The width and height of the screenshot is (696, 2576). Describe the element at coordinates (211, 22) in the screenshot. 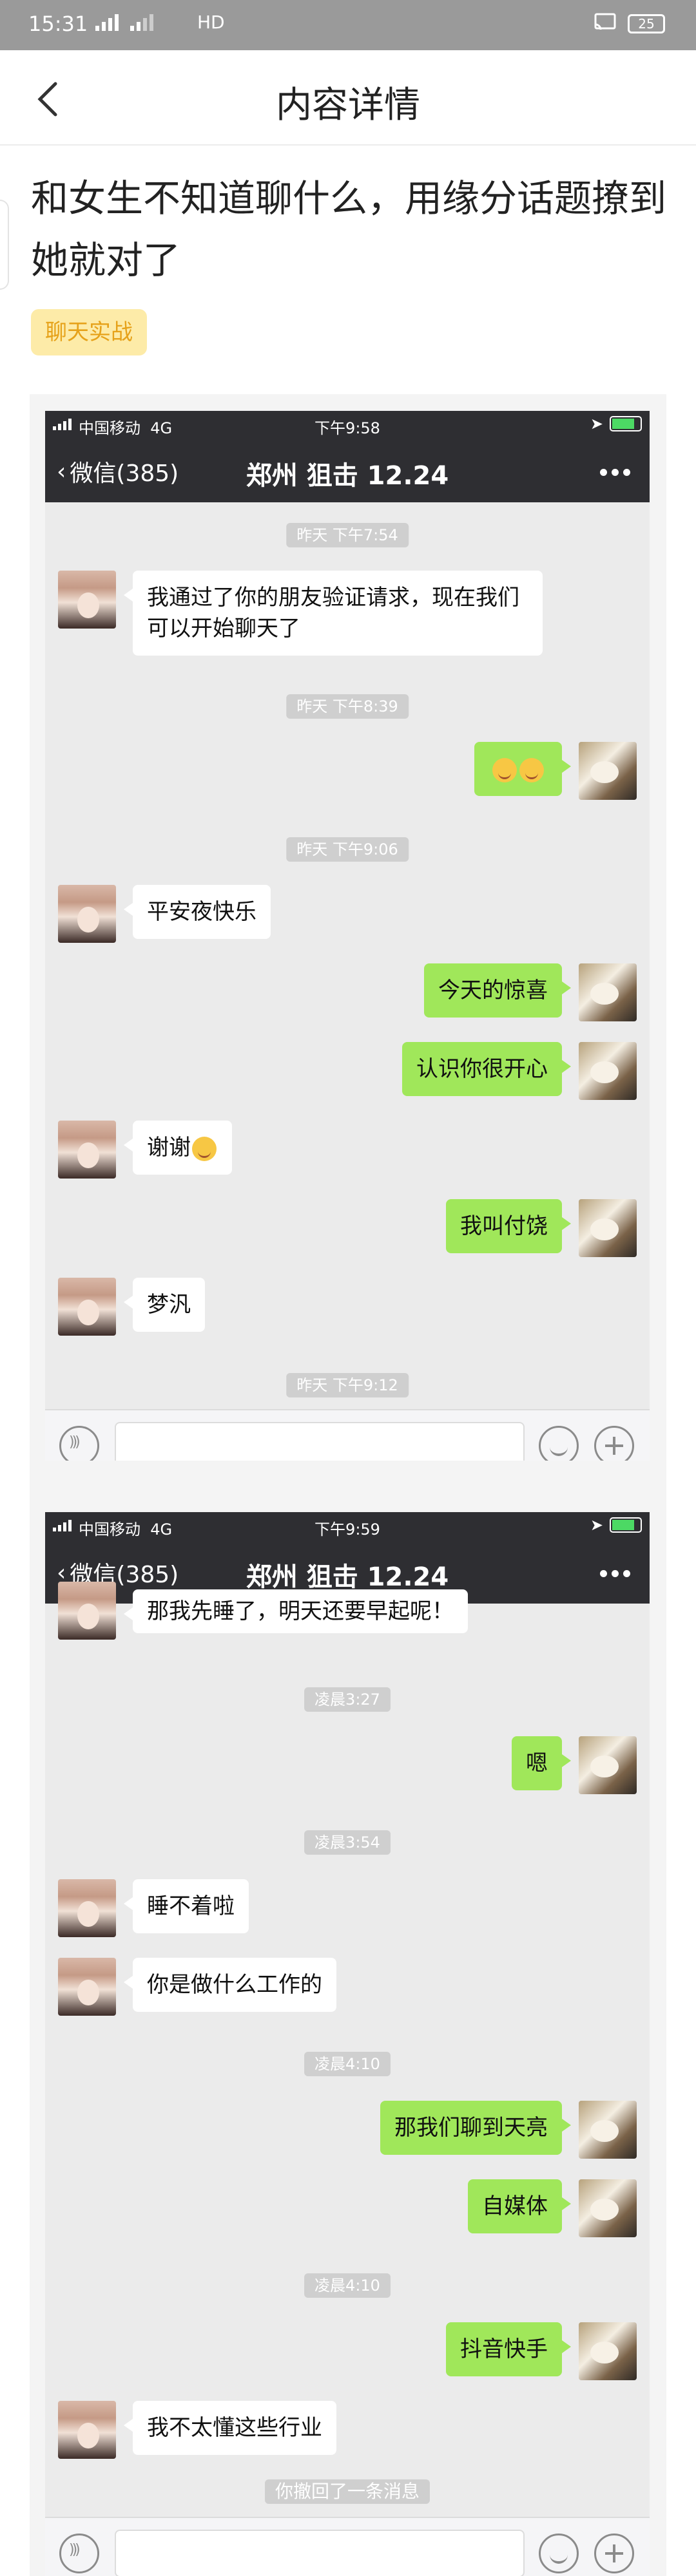

I see `wifi-hd-icon: HD` at that location.